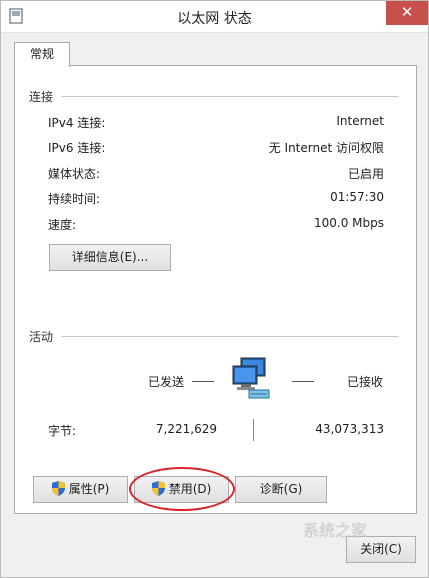 The width and height of the screenshot is (429, 578). Describe the element at coordinates (357, 197) in the screenshot. I see `duration-value: 01:57:30` at that location.